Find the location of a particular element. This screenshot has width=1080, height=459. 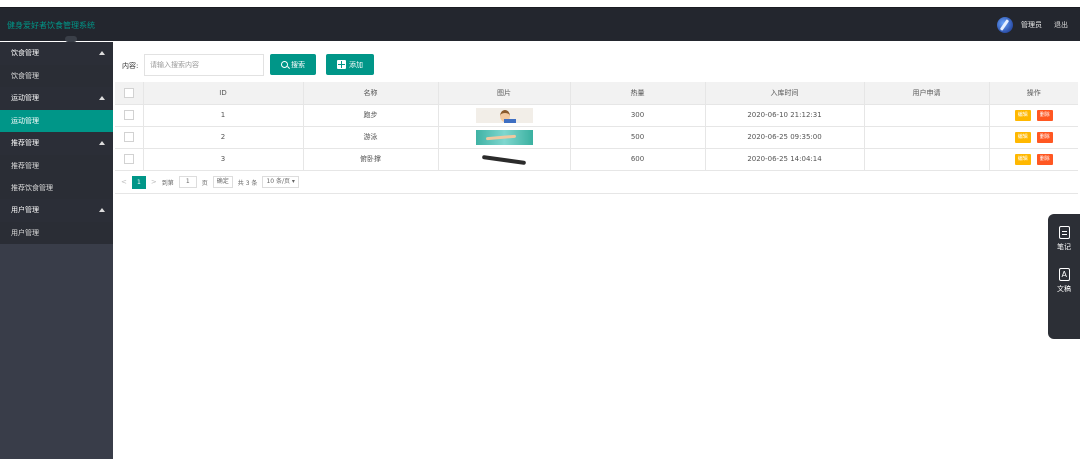

doc-tool: 文稿 is located at coordinates (1064, 281).